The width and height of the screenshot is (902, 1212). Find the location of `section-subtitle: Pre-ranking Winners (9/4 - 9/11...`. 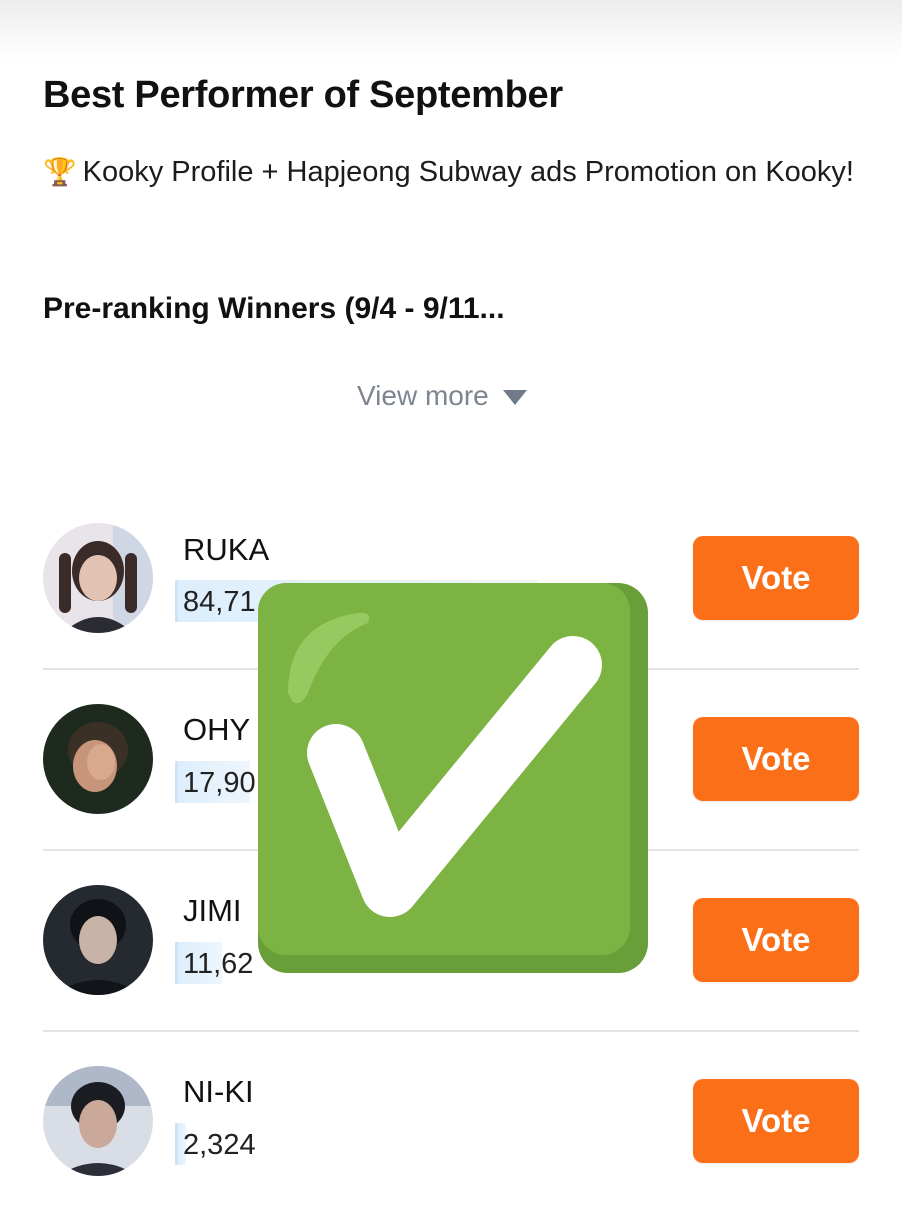

section-subtitle: Pre-ranking Winners (9/4 - 9/11... is located at coordinates (274, 308).